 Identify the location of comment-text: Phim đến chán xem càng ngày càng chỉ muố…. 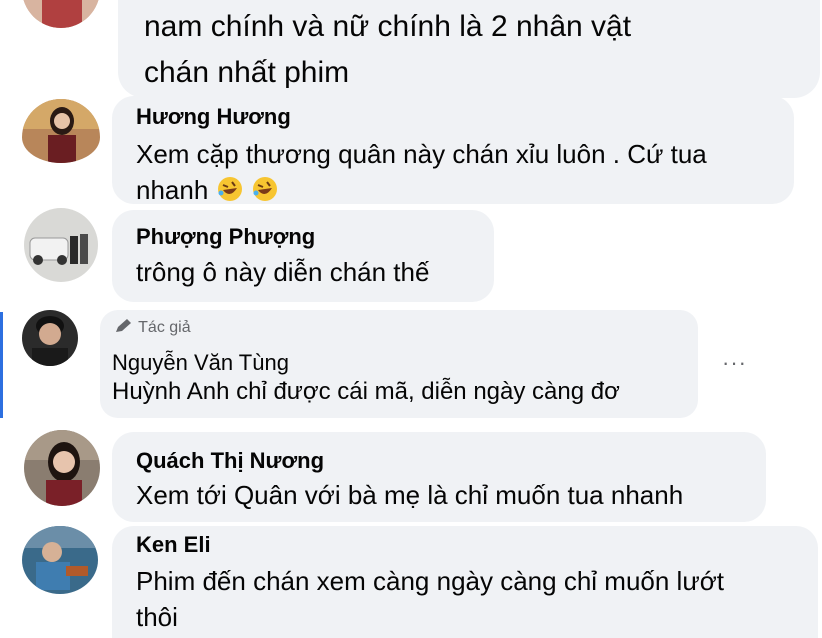
(430, 599).